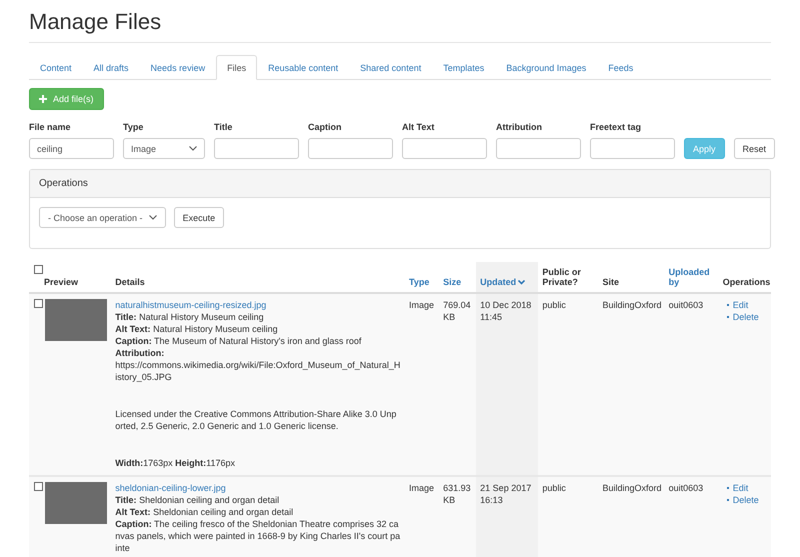  I want to click on updated-date: 10 Dec 2018 11:45, so click(506, 311).